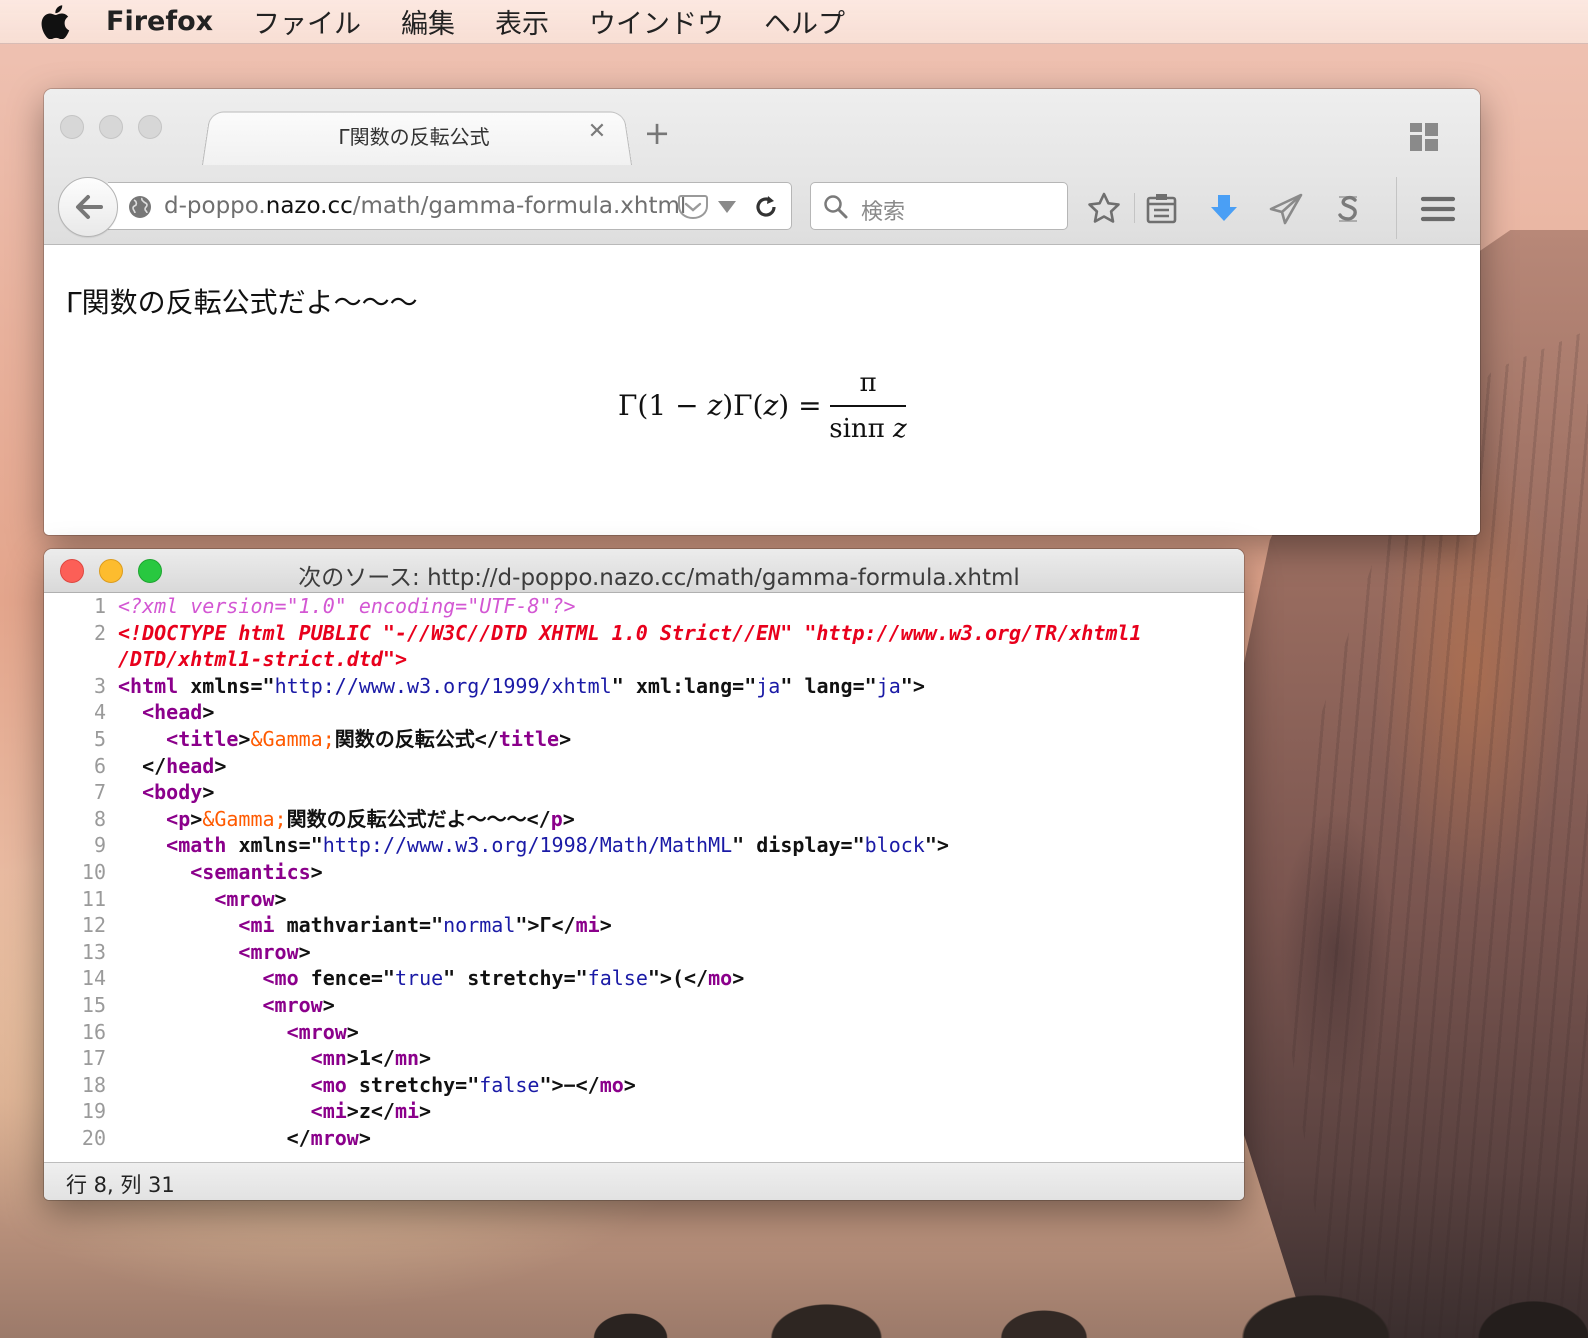  I want to click on back-button, so click(88, 207).